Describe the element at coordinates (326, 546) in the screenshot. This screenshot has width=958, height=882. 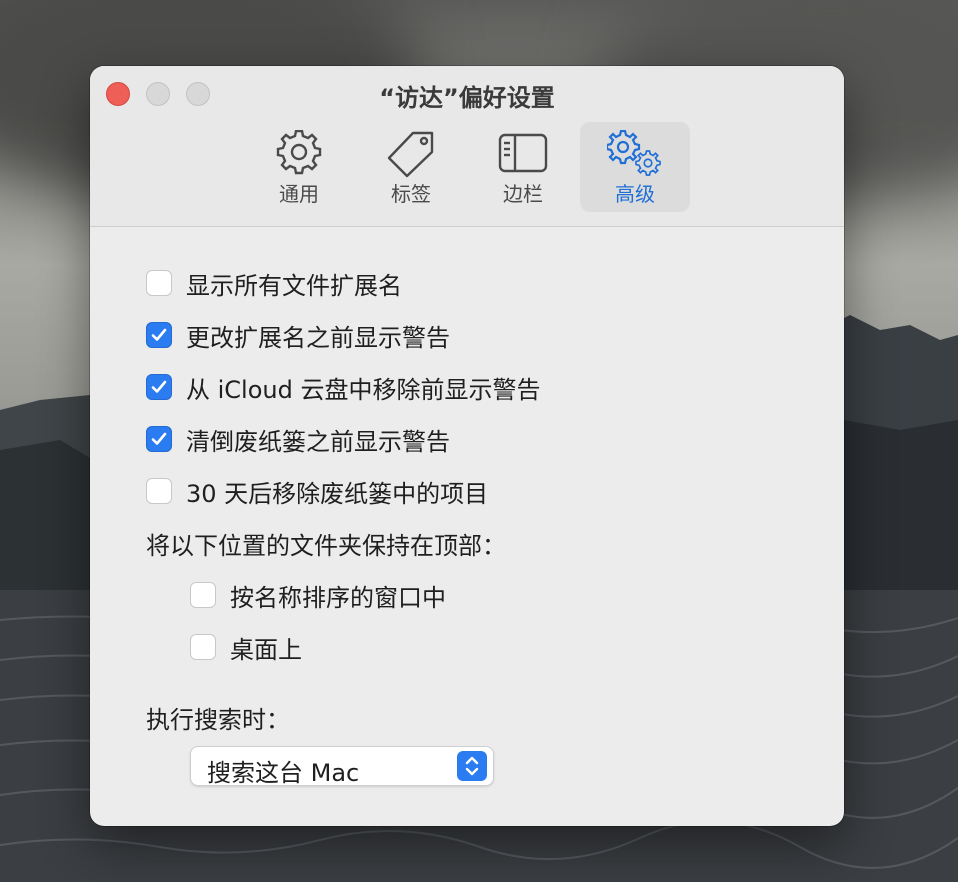
I see `folders-on-top-heading: 将以下位置的文件夹保持在顶部：` at that location.